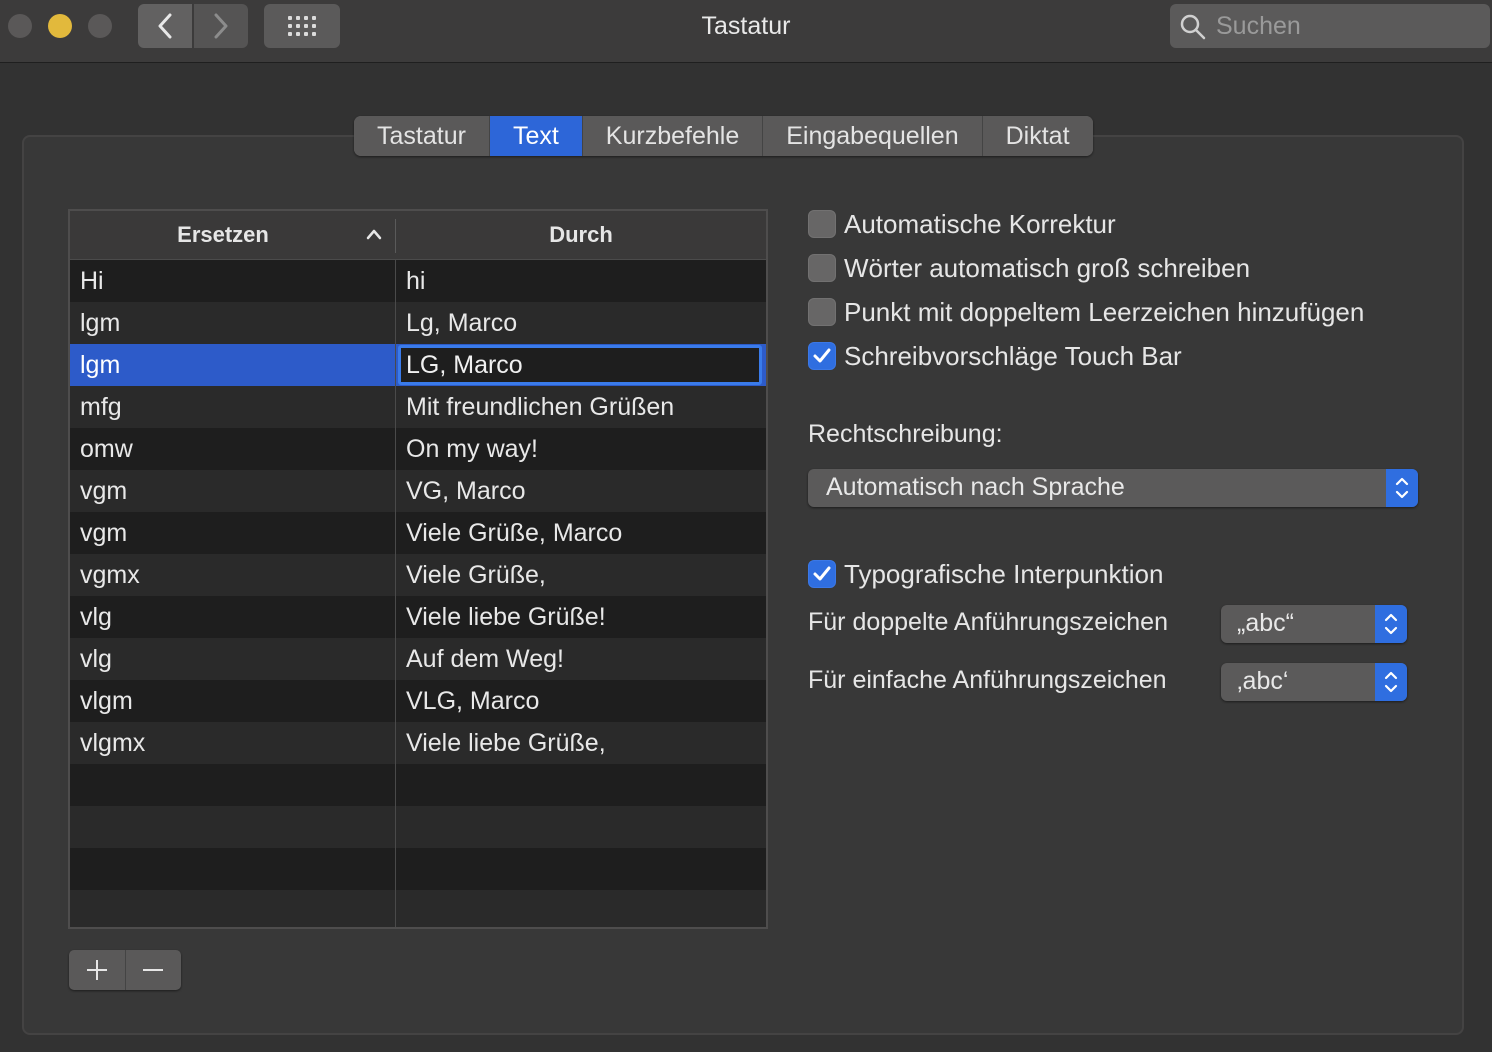 The width and height of the screenshot is (1492, 1052). Describe the element at coordinates (975, 487) in the screenshot. I see `spelling-popup-value: Automatisch nach Sprache` at that location.